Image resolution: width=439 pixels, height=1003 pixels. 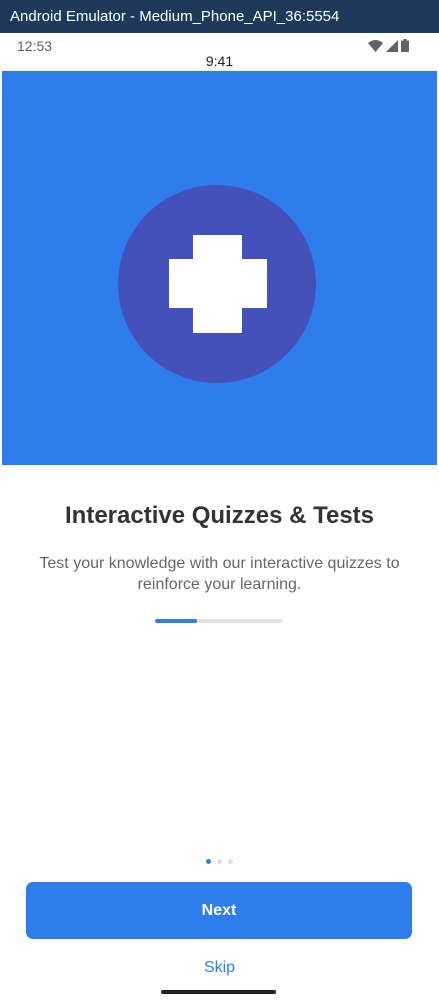 I want to click on progress-bar, so click(x=218, y=621).